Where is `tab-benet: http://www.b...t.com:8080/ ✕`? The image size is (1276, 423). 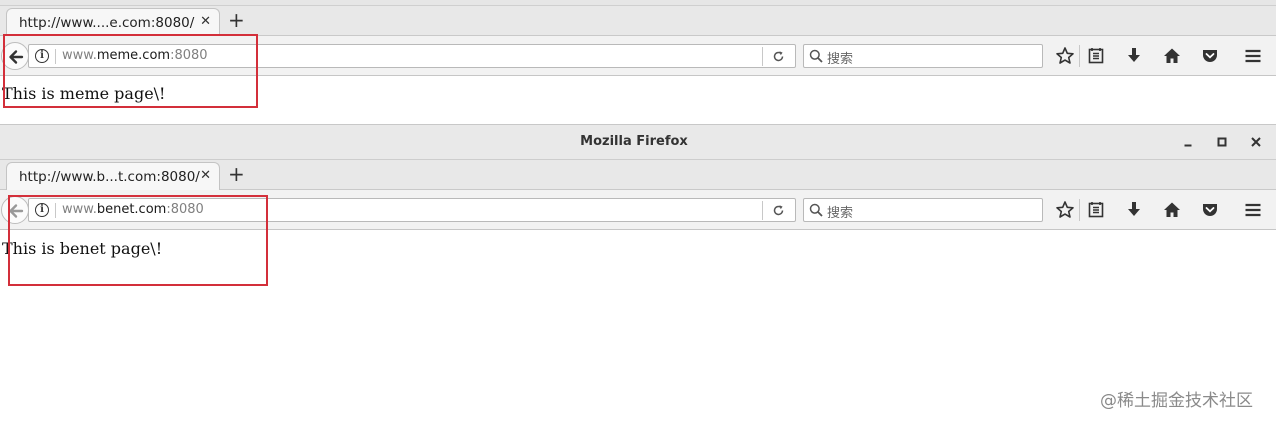
tab-benet: http://www.b...t.com:8080/ ✕ is located at coordinates (113, 176).